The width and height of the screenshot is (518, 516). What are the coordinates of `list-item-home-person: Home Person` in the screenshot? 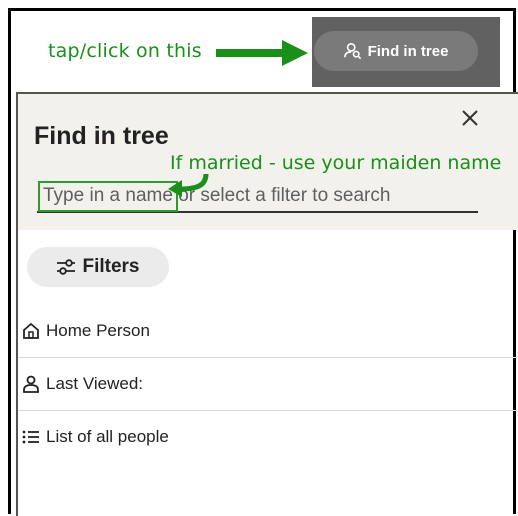 It's located at (268, 331).